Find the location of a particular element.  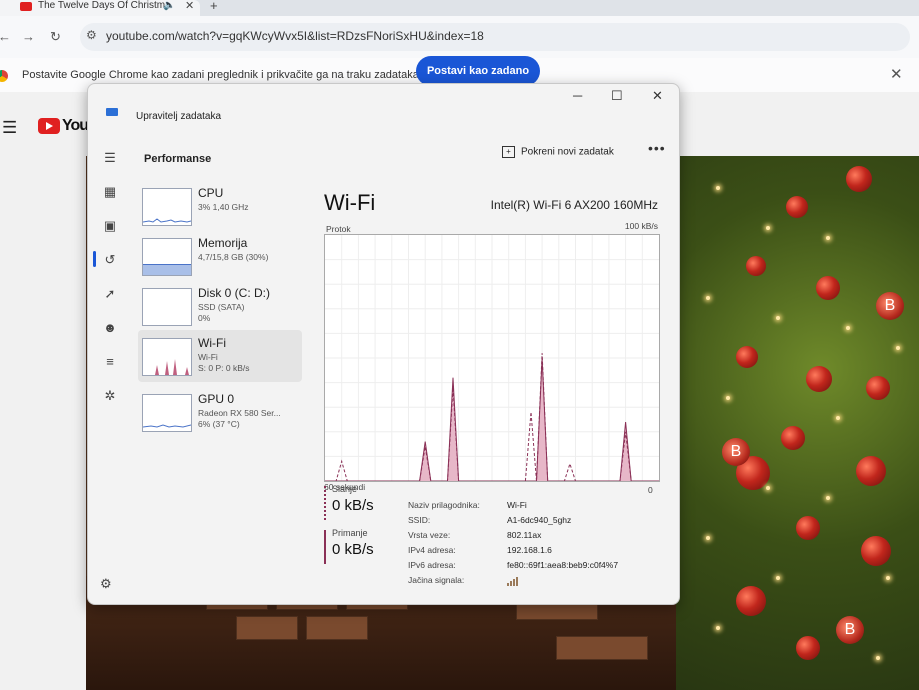

processes-icon: ▦ is located at coordinates (110, 192).